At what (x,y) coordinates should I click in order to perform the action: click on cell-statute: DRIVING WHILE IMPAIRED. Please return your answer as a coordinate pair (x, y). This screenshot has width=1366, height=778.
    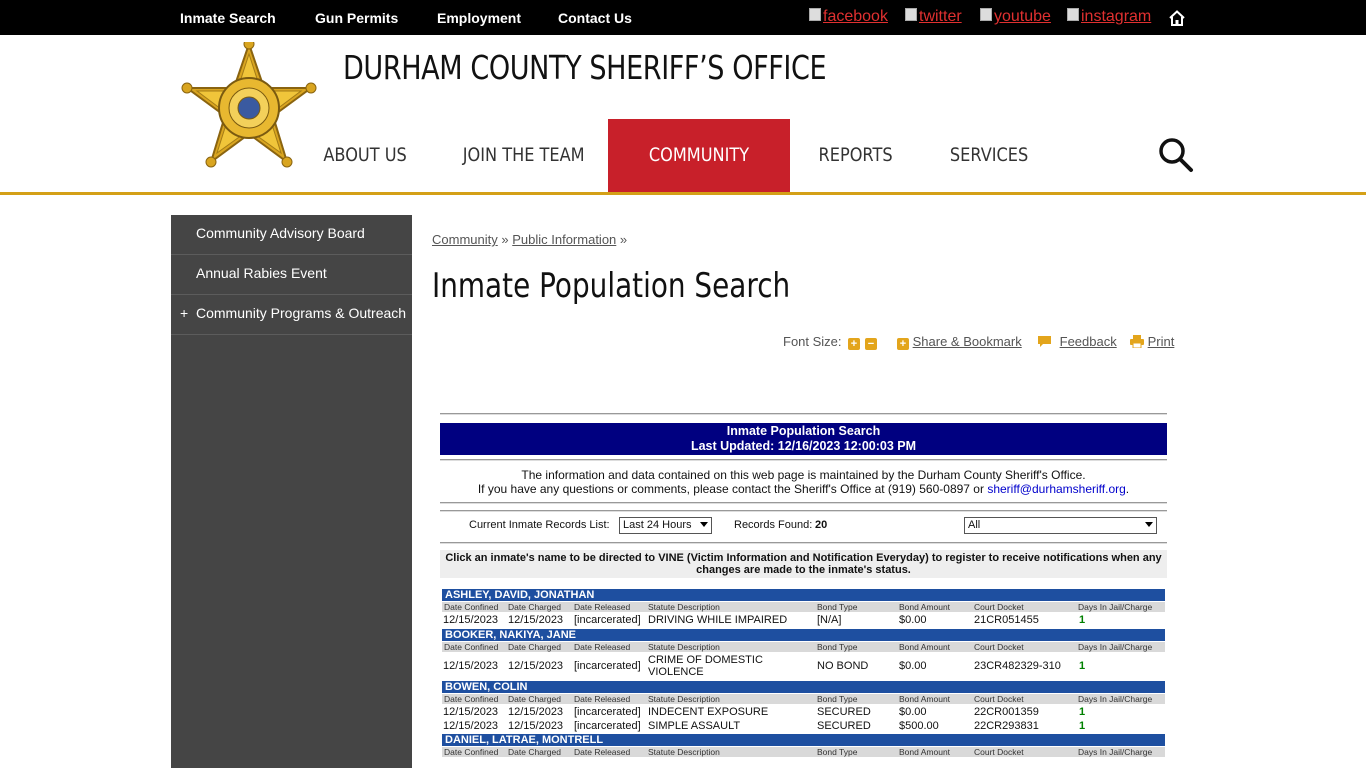
    Looking at the image, I should click on (718, 620).